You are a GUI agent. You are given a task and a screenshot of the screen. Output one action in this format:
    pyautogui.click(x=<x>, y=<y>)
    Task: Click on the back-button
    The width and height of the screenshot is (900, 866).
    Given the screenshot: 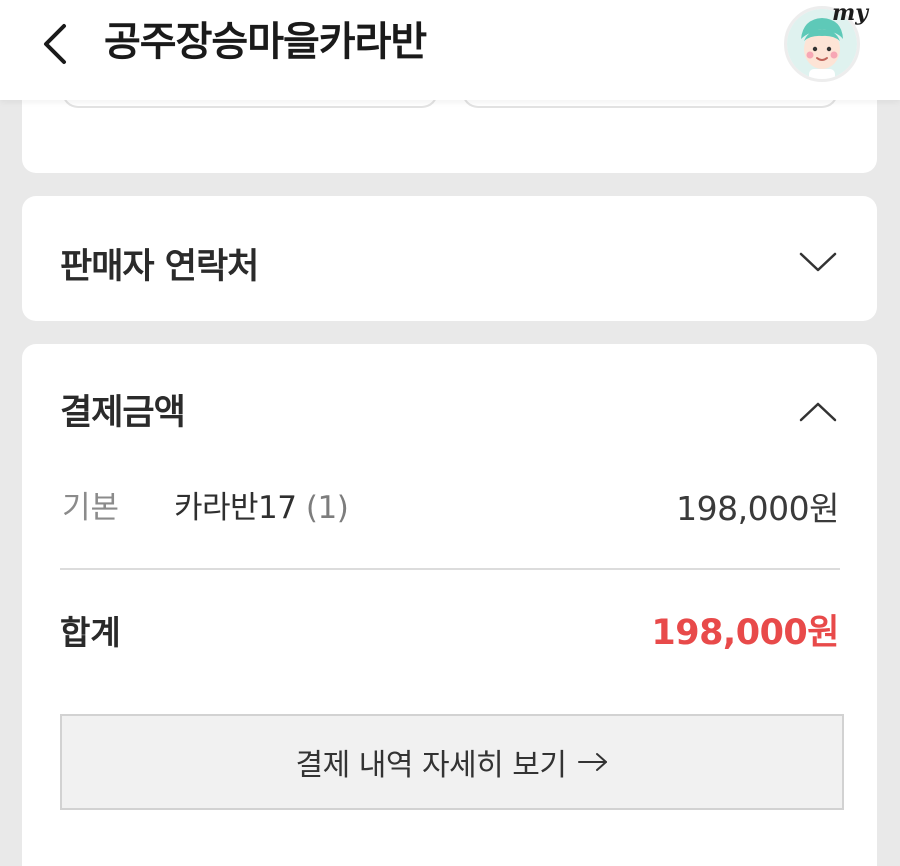 What is the action you would take?
    pyautogui.click(x=56, y=44)
    